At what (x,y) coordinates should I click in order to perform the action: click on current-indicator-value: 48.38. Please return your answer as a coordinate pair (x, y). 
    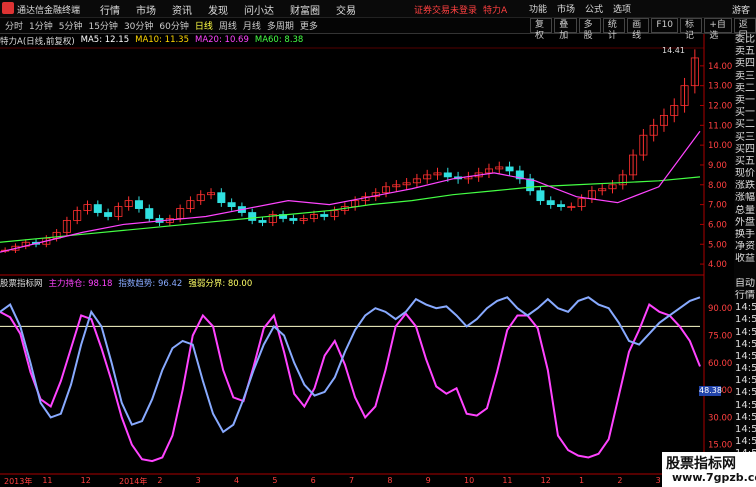
    Looking at the image, I should click on (710, 391).